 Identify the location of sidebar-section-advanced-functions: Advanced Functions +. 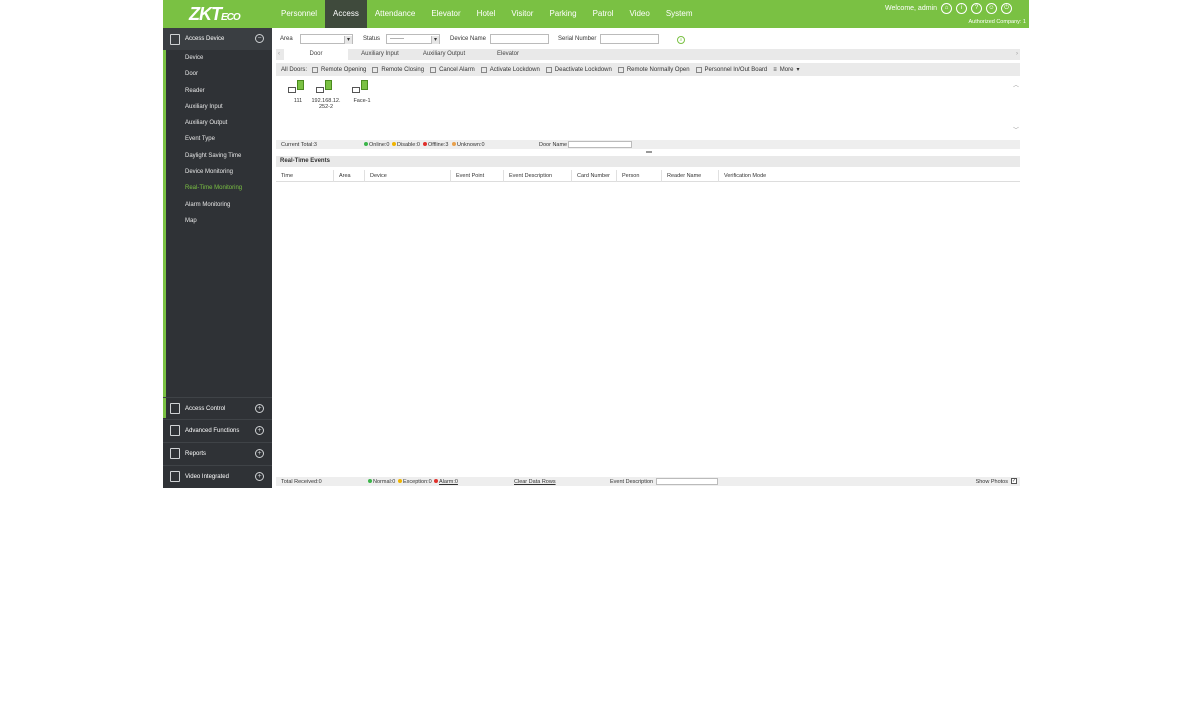
(217, 430).